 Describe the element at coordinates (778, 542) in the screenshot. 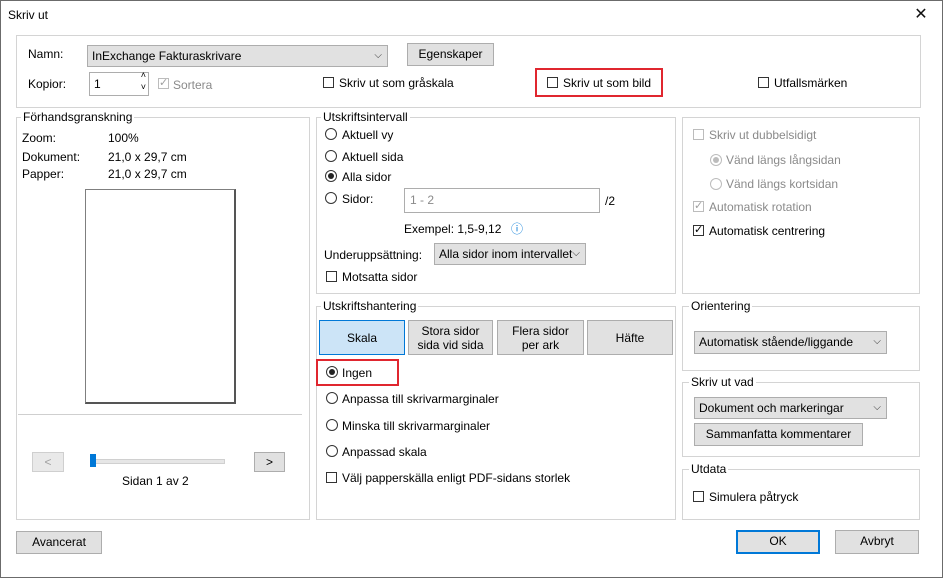

I see `ok-button: OK` at that location.